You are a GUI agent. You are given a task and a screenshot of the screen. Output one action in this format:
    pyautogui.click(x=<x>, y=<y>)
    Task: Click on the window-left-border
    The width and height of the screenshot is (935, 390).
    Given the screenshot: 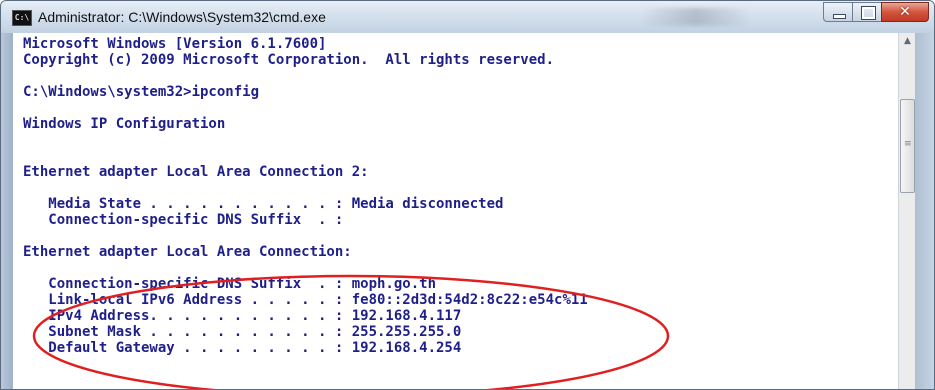 What is the action you would take?
    pyautogui.click(x=7, y=211)
    